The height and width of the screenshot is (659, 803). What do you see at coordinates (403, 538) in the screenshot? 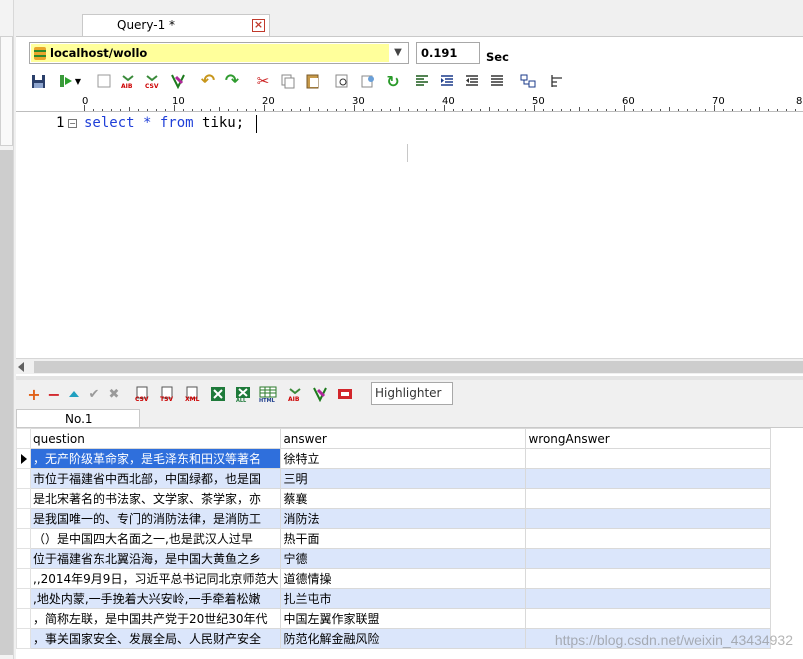
I see `cell-answer: 热干面` at bounding box center [403, 538].